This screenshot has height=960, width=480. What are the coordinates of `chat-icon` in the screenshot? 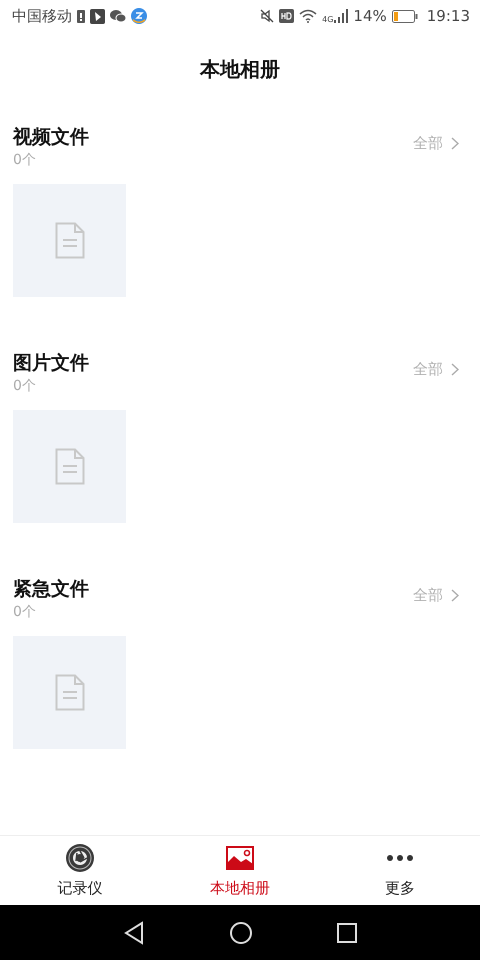 It's located at (118, 16).